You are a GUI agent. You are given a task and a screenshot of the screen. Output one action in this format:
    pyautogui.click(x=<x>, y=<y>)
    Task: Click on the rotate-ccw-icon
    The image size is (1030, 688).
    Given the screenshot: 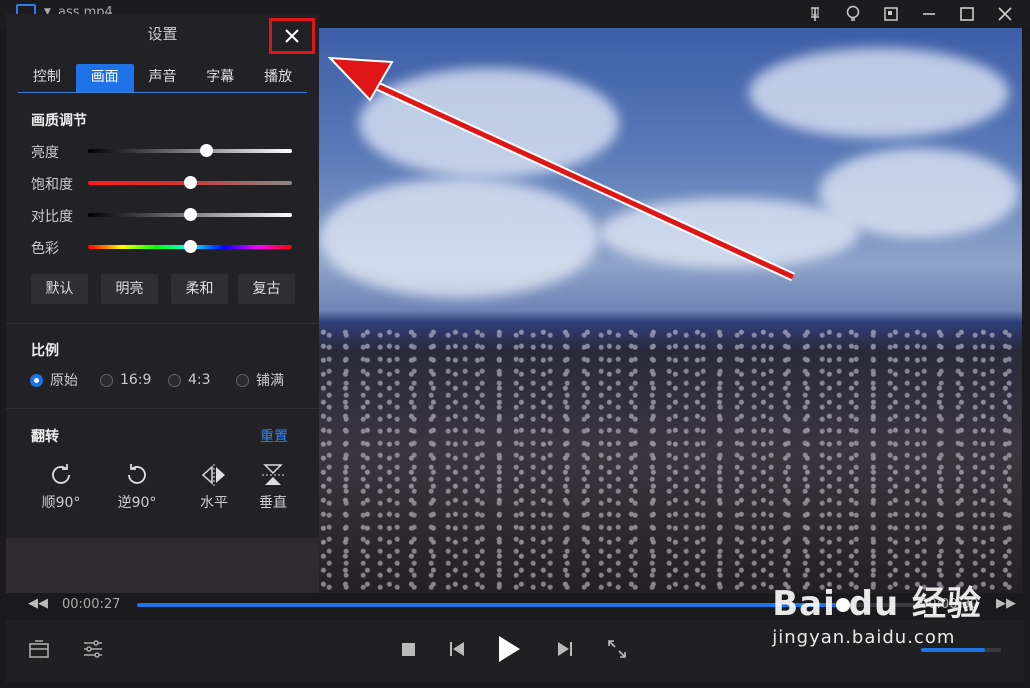 What is the action you would take?
    pyautogui.click(x=137, y=474)
    